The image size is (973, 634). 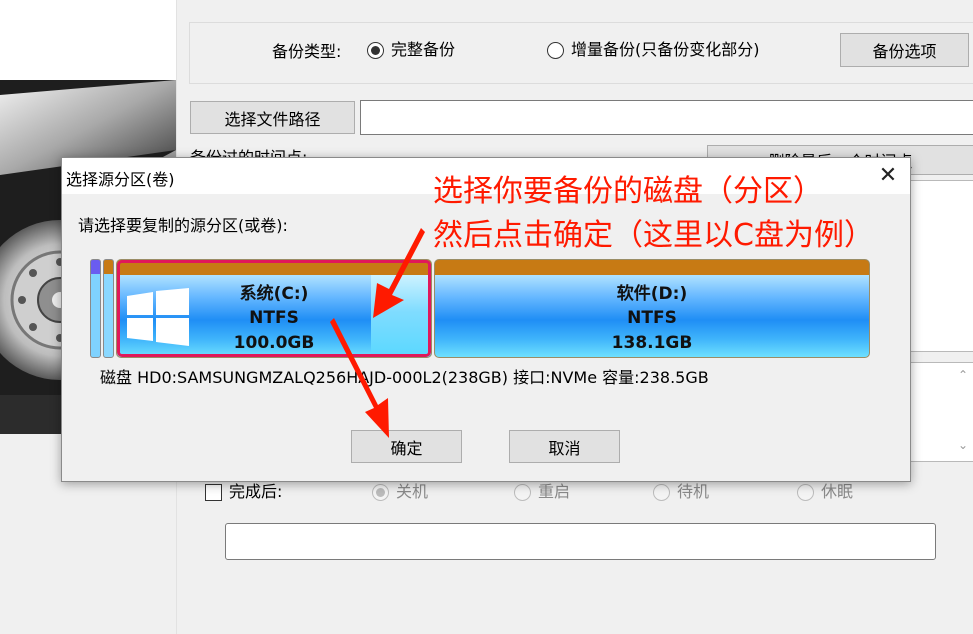 What do you see at coordinates (375, 50) in the screenshot?
I see `radio-full-backup` at bounding box center [375, 50].